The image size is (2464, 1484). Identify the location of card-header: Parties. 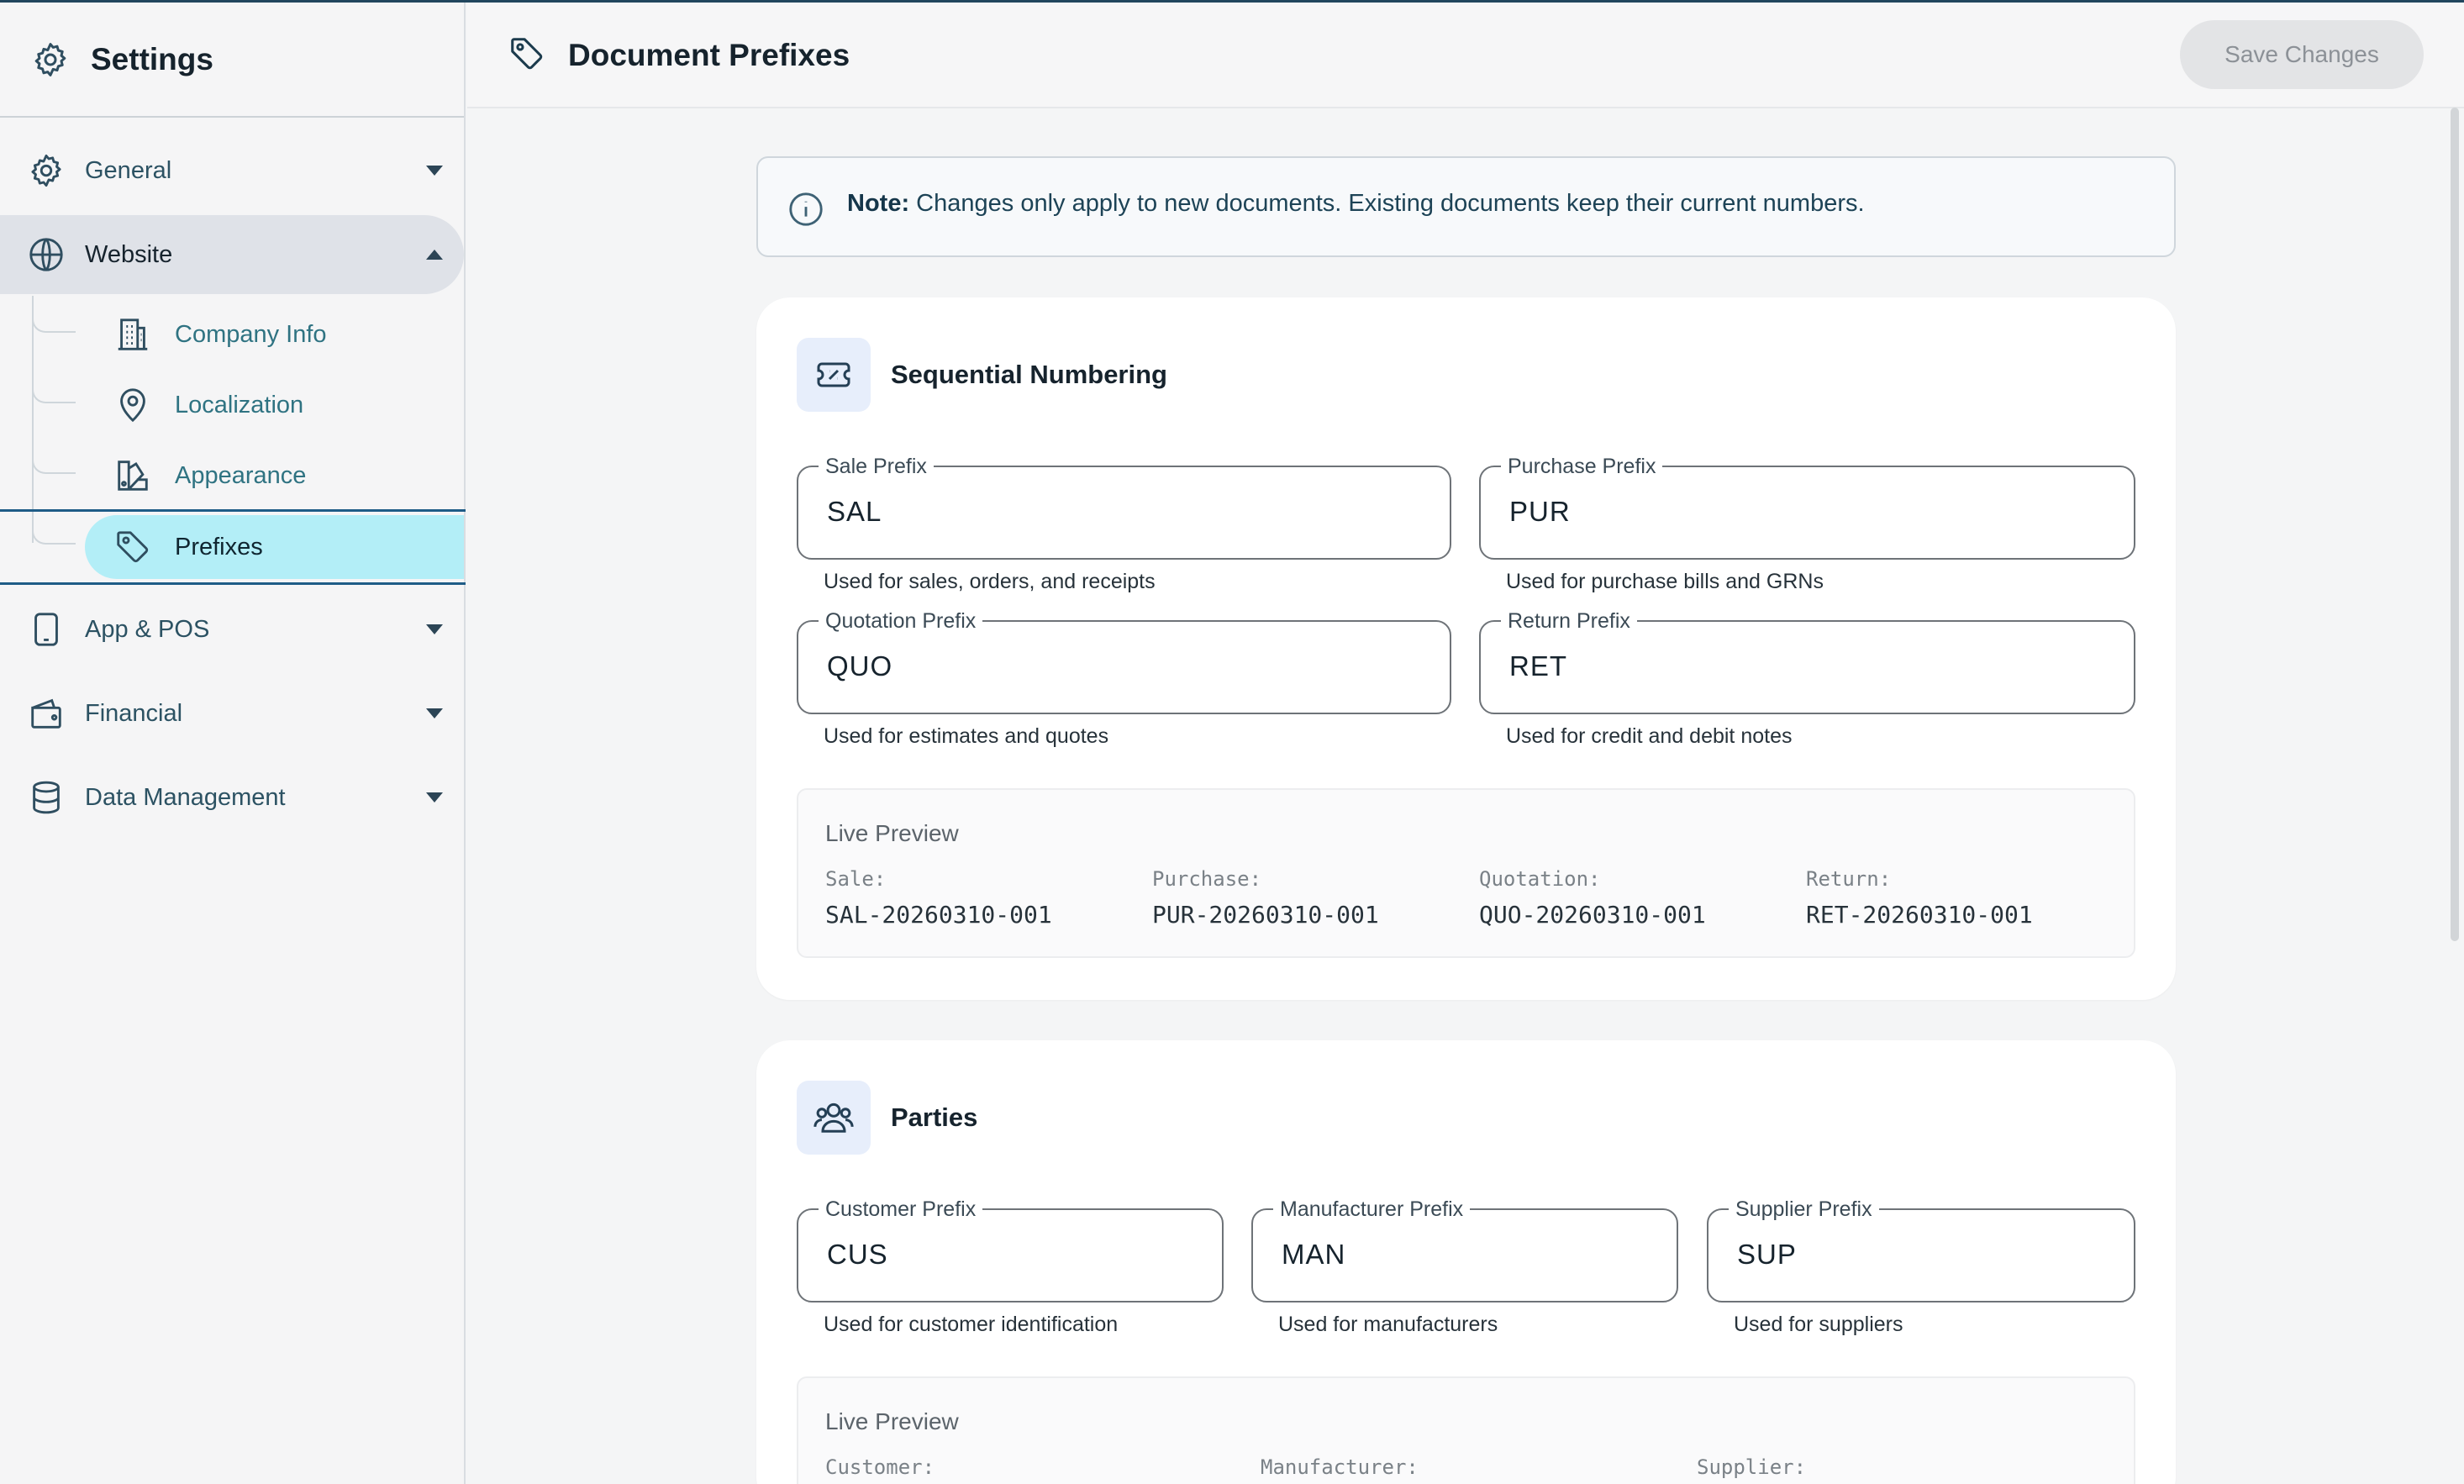
(887, 1118).